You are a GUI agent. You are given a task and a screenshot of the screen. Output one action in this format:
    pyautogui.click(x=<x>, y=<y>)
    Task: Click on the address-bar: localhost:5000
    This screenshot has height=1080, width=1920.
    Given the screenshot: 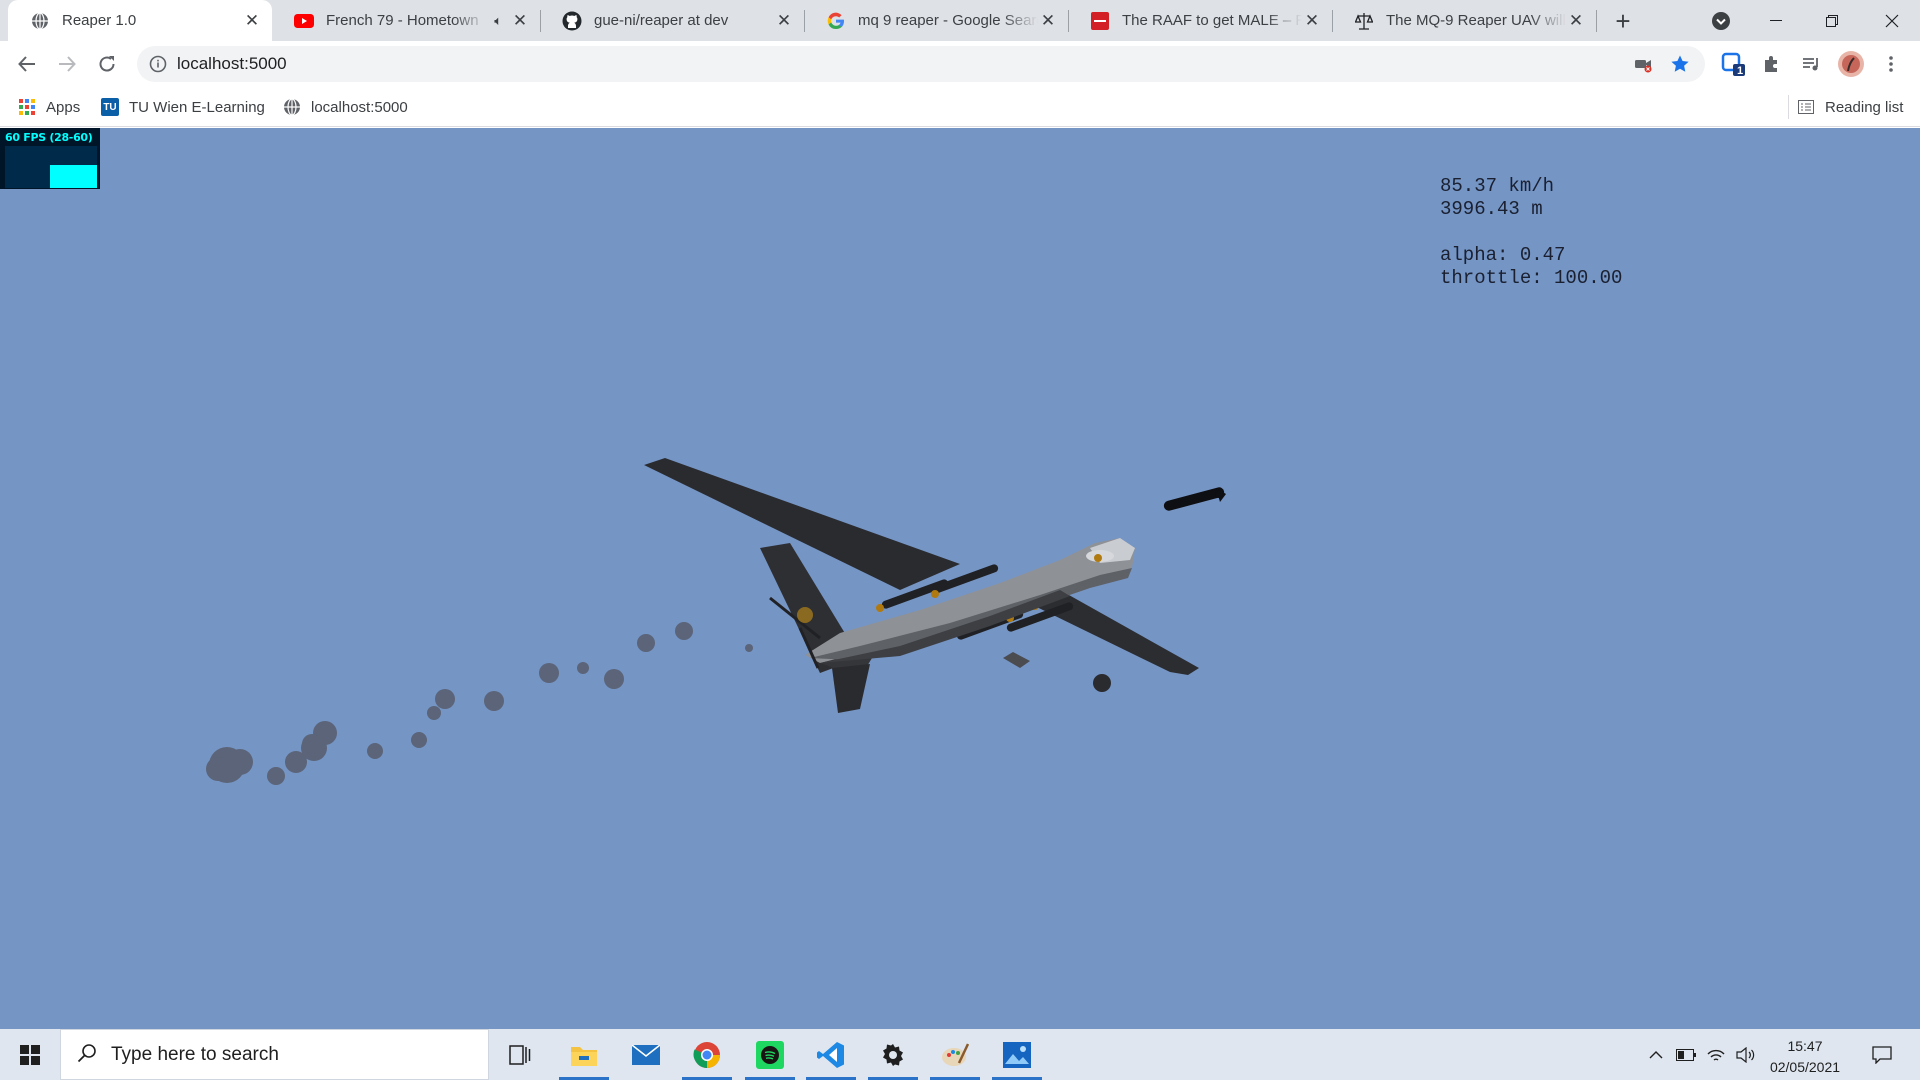 What is the action you would take?
    pyautogui.click(x=921, y=64)
    